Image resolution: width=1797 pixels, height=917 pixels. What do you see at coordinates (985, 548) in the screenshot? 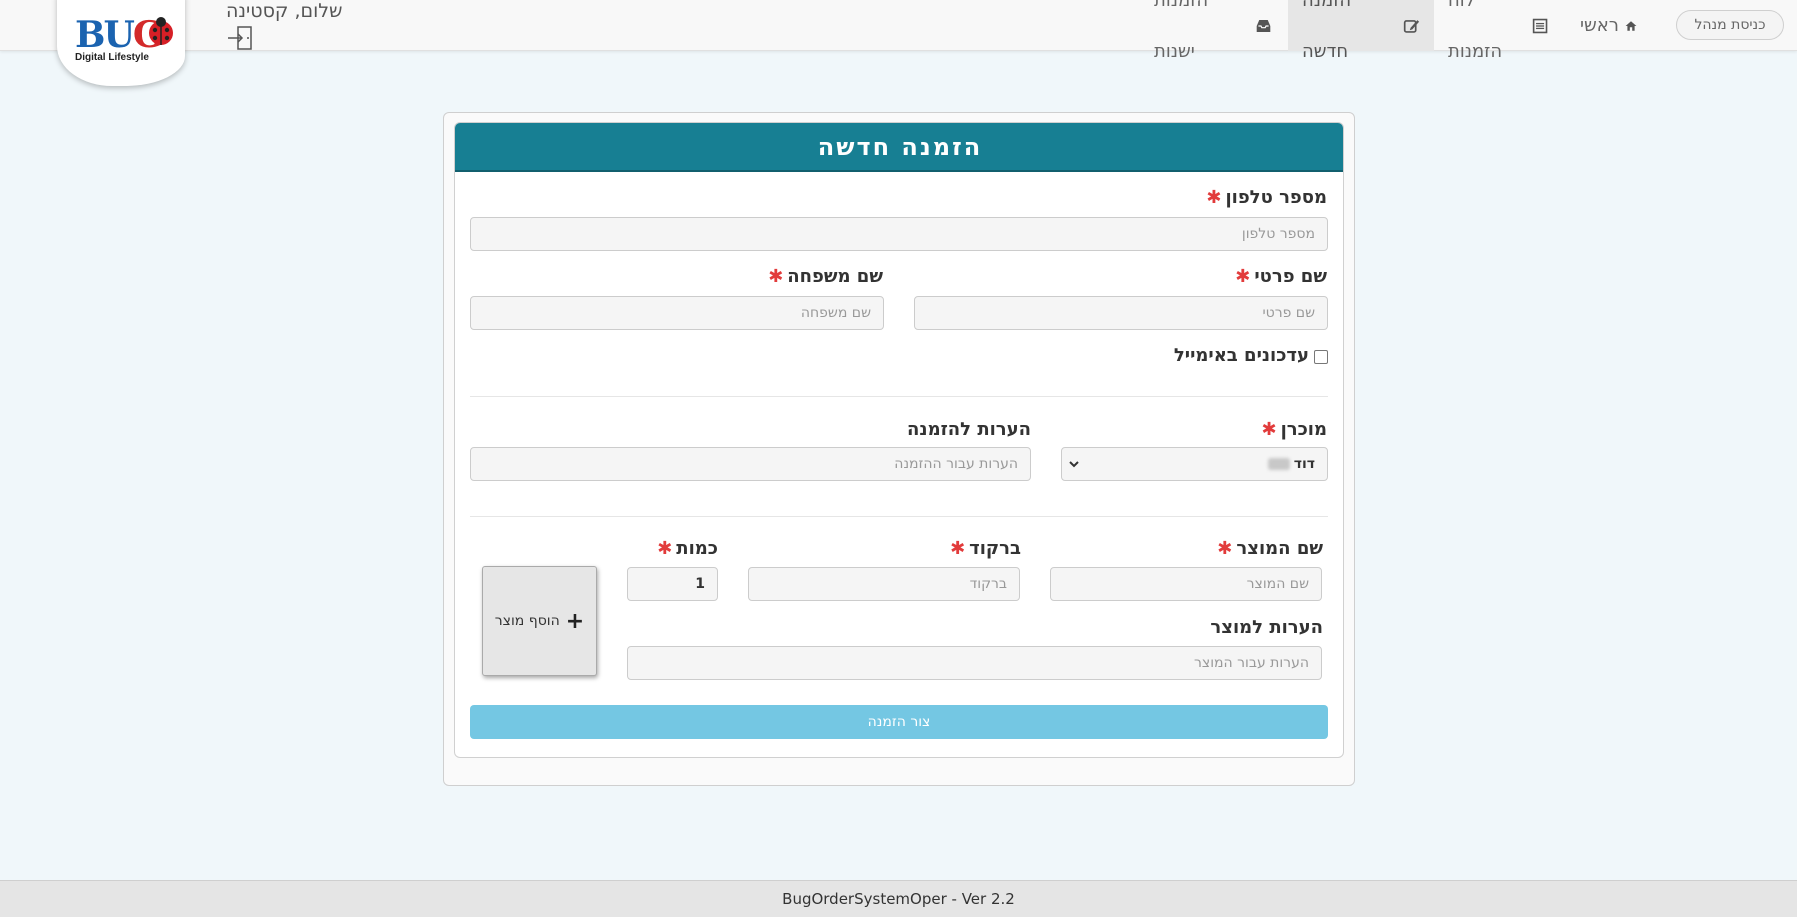
I see `barcode-label: ברקוד✱` at bounding box center [985, 548].